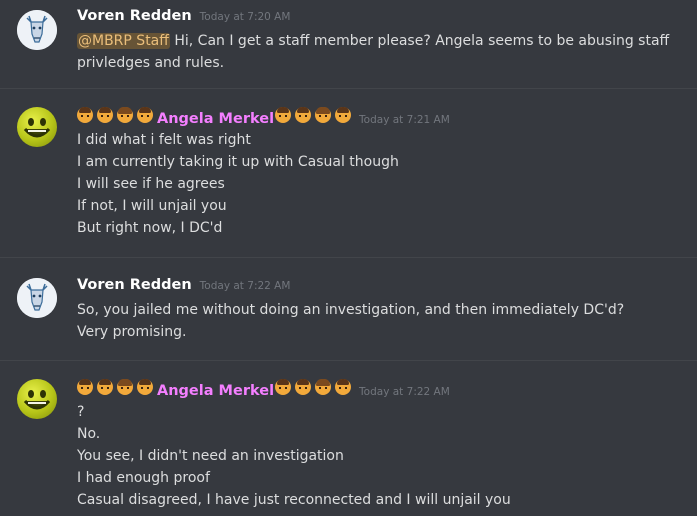 The height and width of the screenshot is (516, 697). I want to click on message-line: But right now, I DC'd, so click(150, 228).